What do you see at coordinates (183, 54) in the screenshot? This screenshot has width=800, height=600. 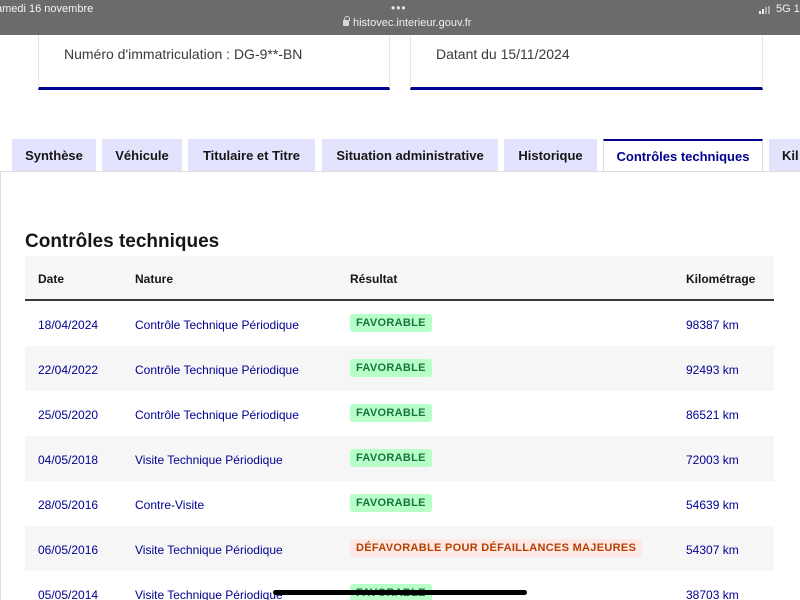 I see `plate-number: Numéro d'immatriculation : DG-9**-BN` at bounding box center [183, 54].